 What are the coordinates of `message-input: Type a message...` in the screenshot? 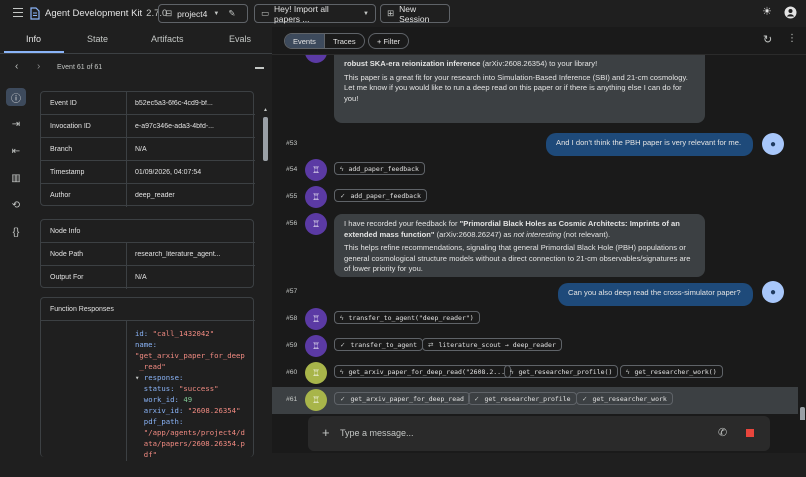 It's located at (377, 433).